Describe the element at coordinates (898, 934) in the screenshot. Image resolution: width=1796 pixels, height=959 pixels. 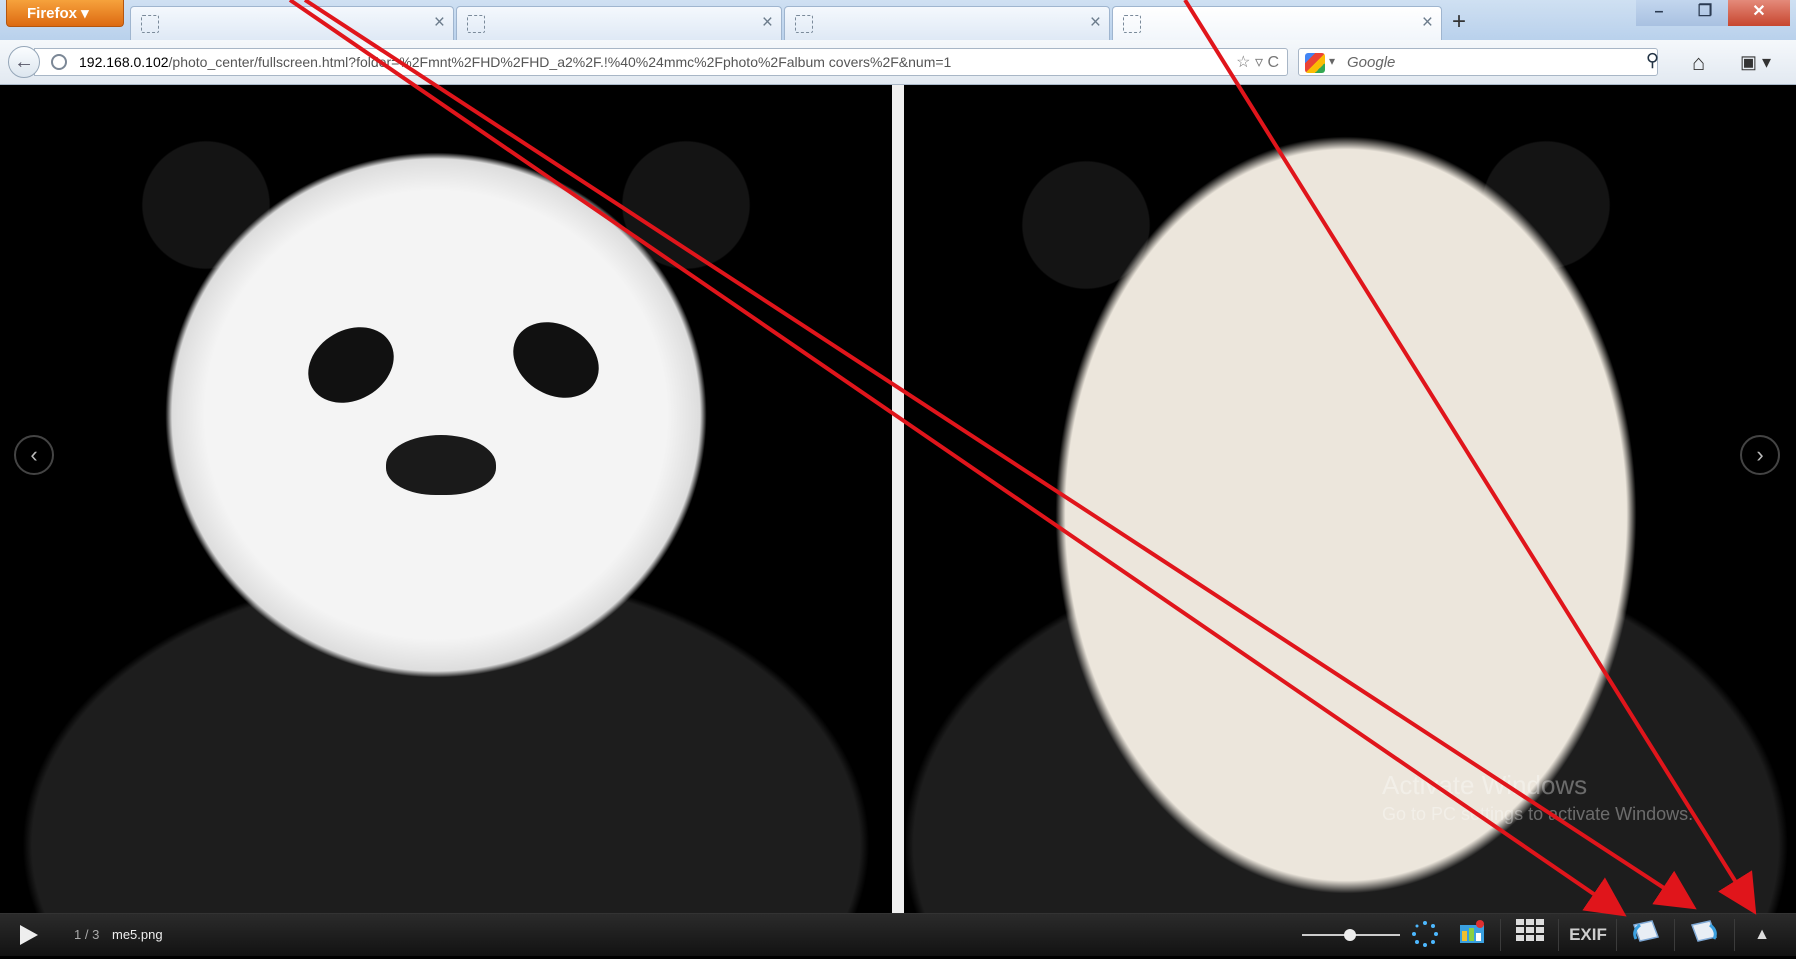
I see `viewer-toolbar: 1 / 3 me5.png EXIF ▲` at that location.